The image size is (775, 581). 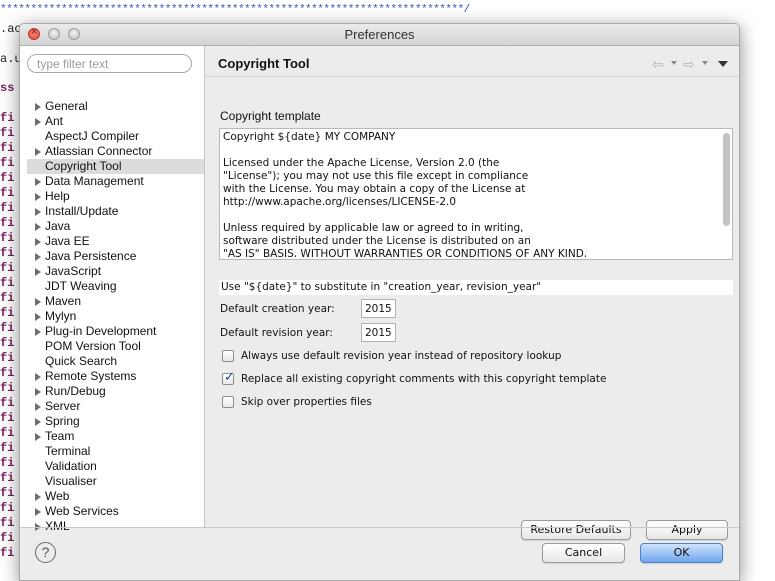 What do you see at coordinates (109, 63) in the screenshot?
I see `filter-input` at bounding box center [109, 63].